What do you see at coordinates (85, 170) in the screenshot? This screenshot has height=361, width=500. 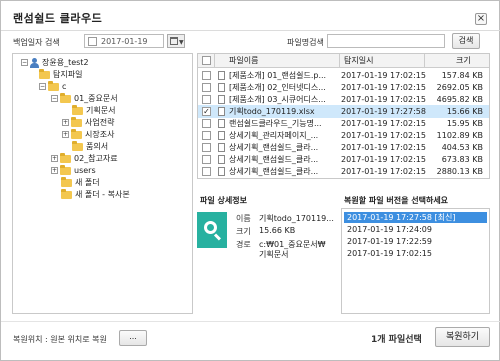 I see `tree-item-label: users` at bounding box center [85, 170].